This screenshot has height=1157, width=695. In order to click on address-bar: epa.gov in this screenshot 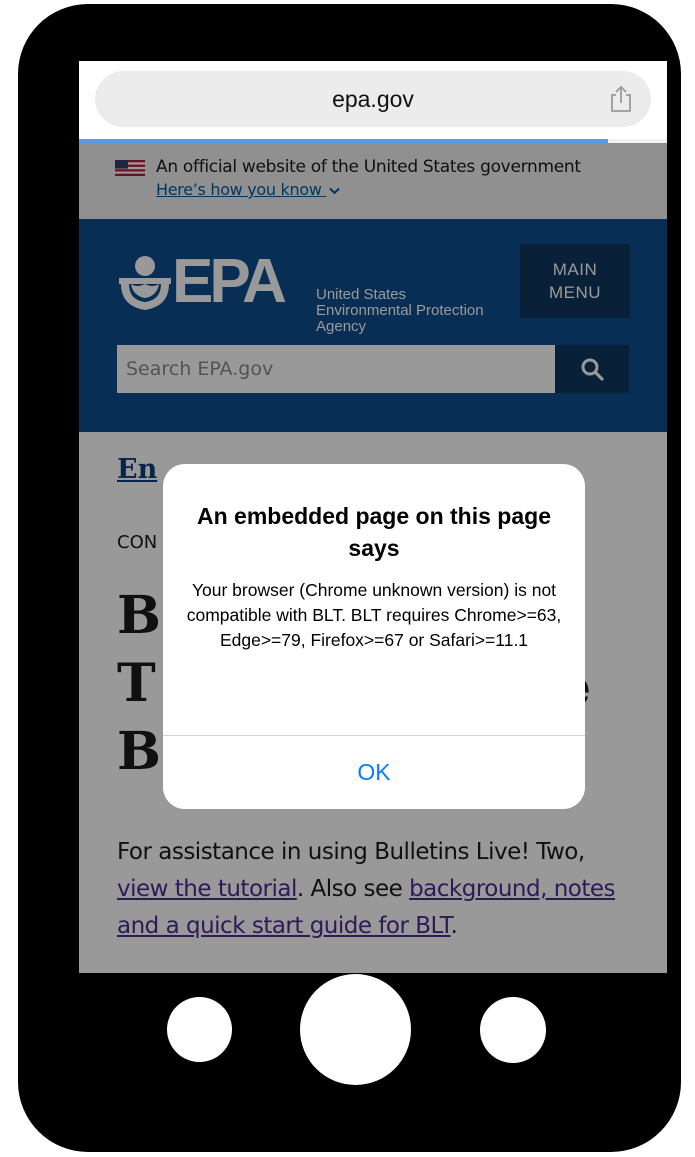, I will do `click(373, 99)`.